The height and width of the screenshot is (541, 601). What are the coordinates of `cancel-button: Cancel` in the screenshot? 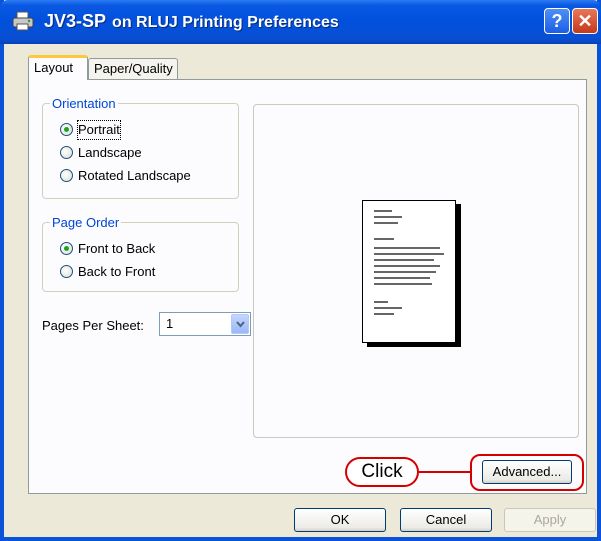 It's located at (446, 520).